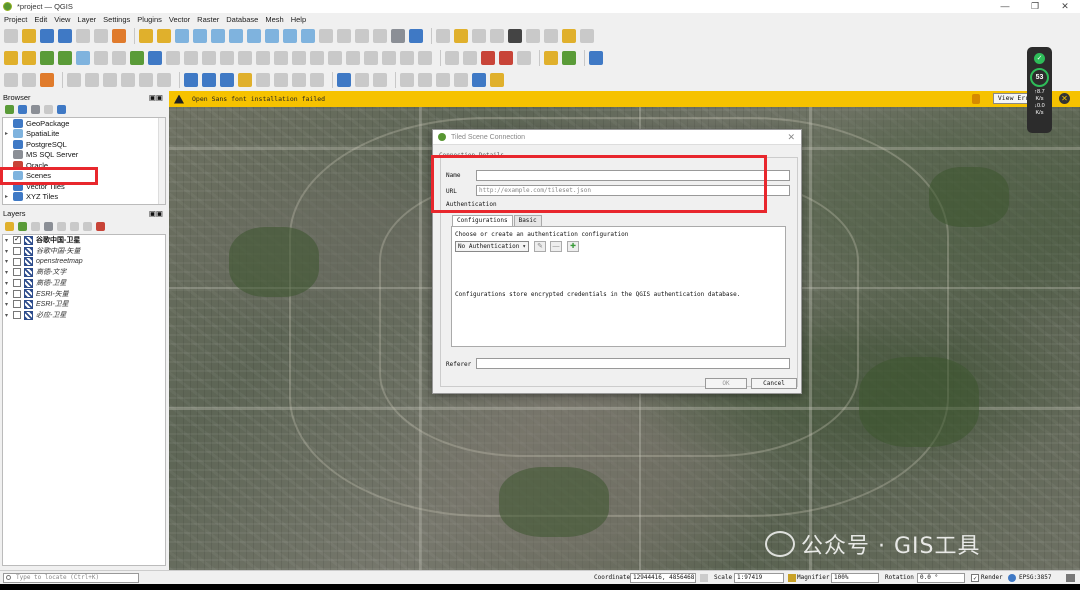 The image size is (1080, 590). What do you see at coordinates (663, 578) in the screenshot?
I see `coordinate-field: 12944416, 4856468` at bounding box center [663, 578].